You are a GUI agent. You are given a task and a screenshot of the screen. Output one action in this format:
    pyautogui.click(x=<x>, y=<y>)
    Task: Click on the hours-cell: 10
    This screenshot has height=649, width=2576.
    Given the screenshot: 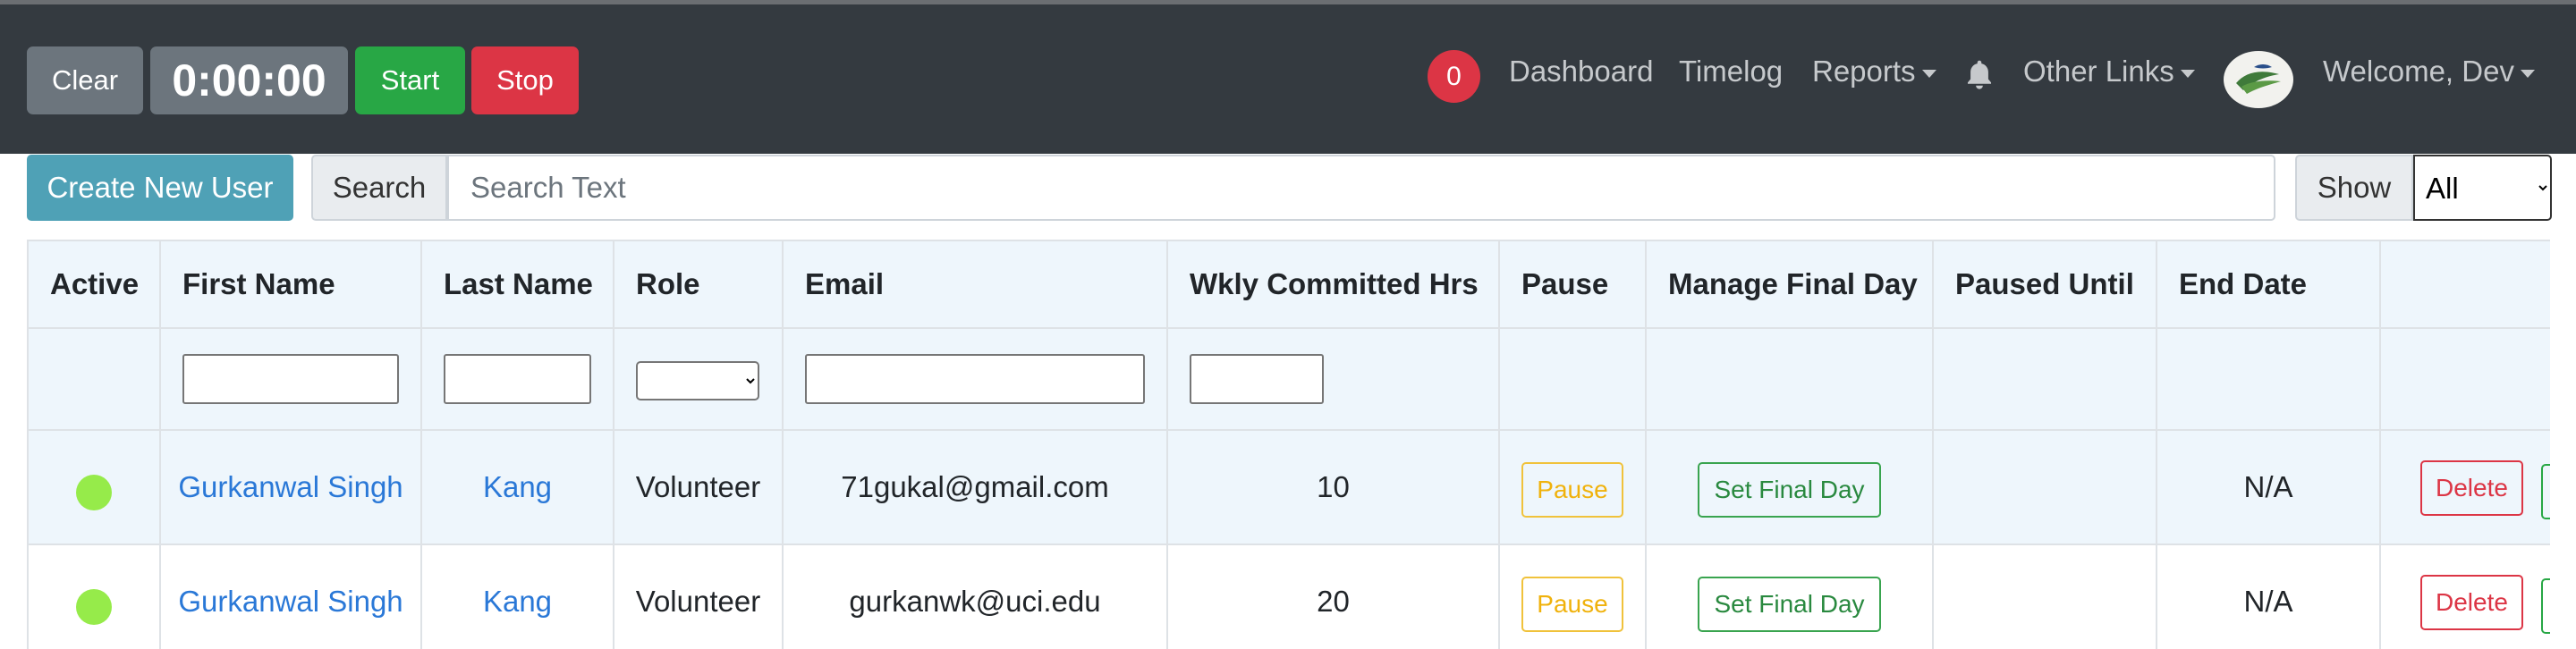 What is the action you would take?
    pyautogui.click(x=1333, y=487)
    